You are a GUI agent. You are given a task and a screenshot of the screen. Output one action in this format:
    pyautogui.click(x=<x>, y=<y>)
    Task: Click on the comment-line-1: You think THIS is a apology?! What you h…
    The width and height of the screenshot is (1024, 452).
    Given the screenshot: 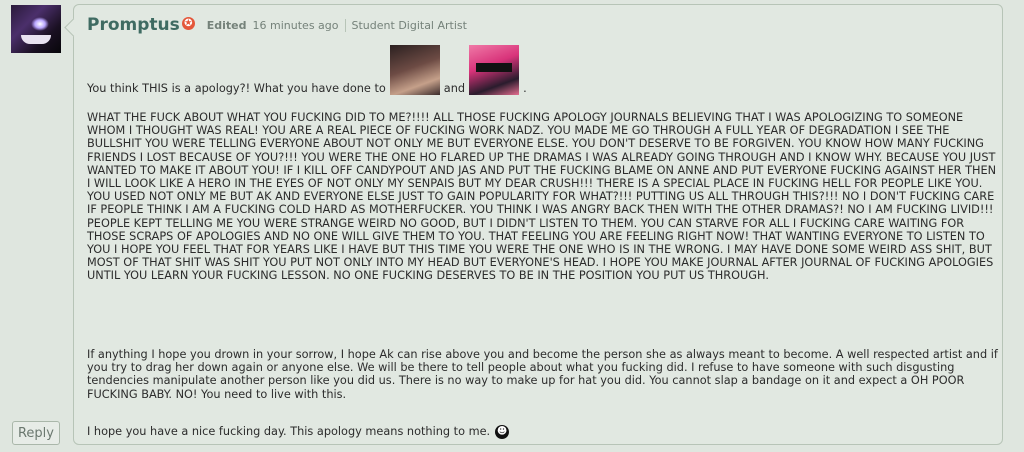 What is the action you would take?
    pyautogui.click(x=307, y=69)
    